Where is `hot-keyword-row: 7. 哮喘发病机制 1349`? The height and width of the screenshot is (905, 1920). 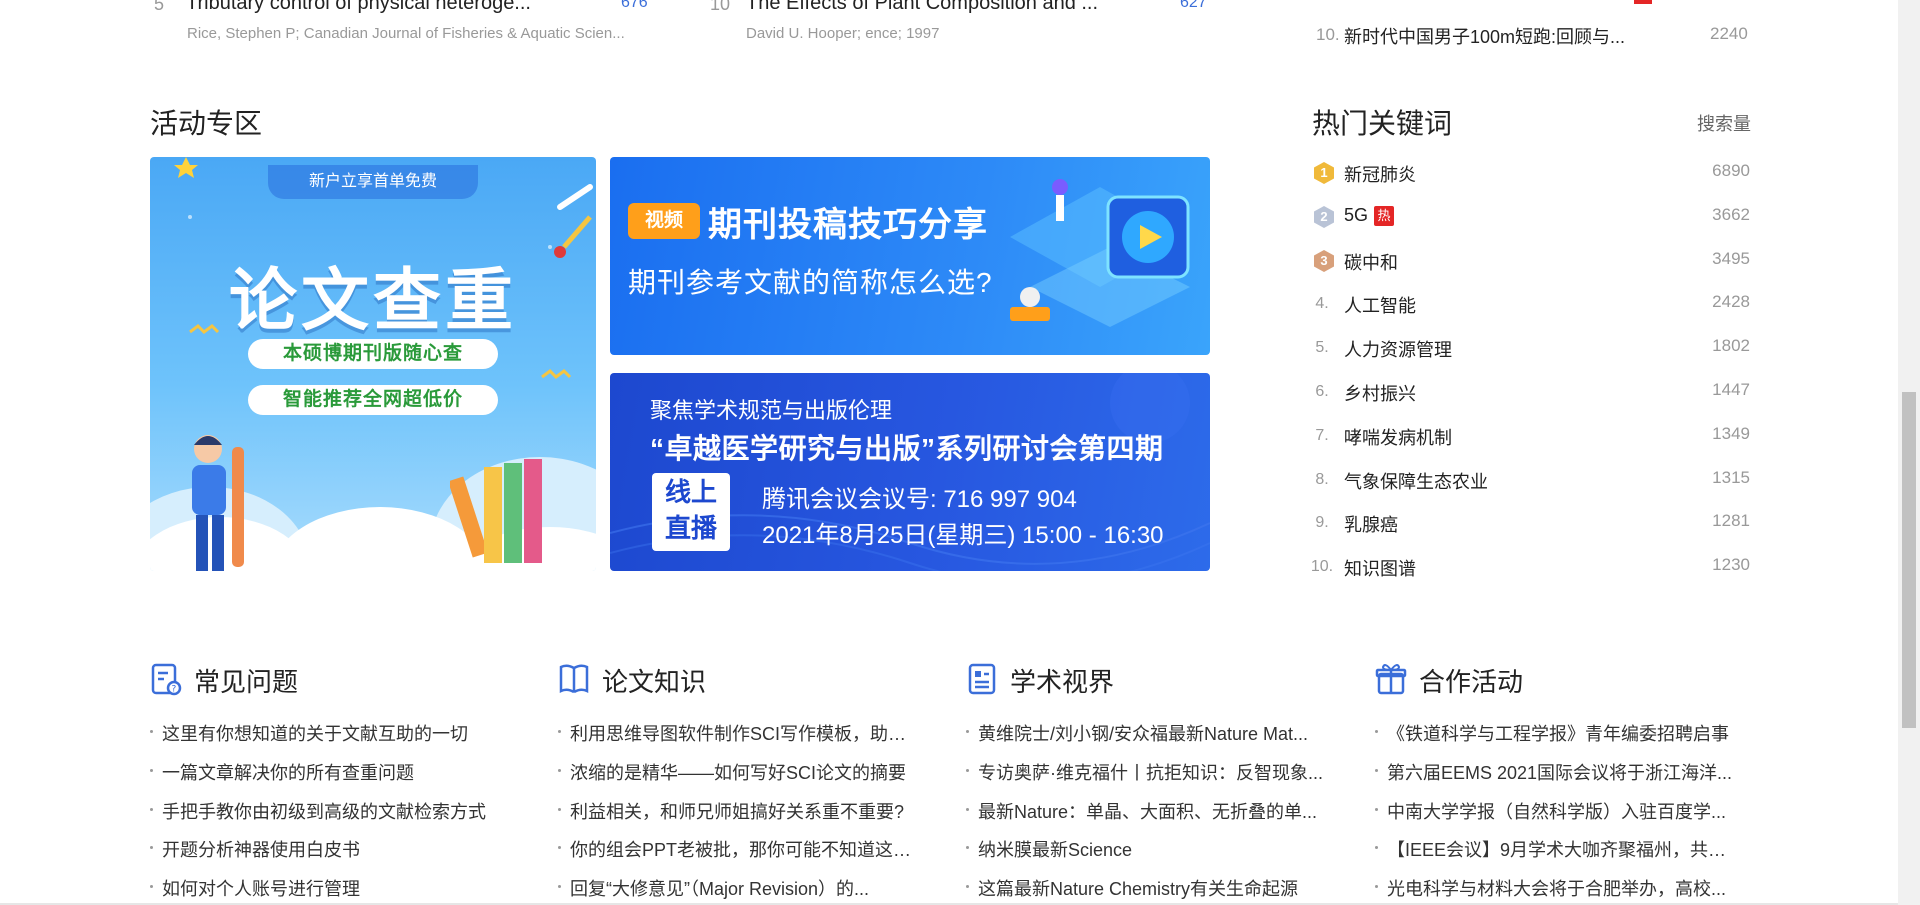 hot-keyword-row: 7. 哮喘发病机制 1349 is located at coordinates (1530, 436).